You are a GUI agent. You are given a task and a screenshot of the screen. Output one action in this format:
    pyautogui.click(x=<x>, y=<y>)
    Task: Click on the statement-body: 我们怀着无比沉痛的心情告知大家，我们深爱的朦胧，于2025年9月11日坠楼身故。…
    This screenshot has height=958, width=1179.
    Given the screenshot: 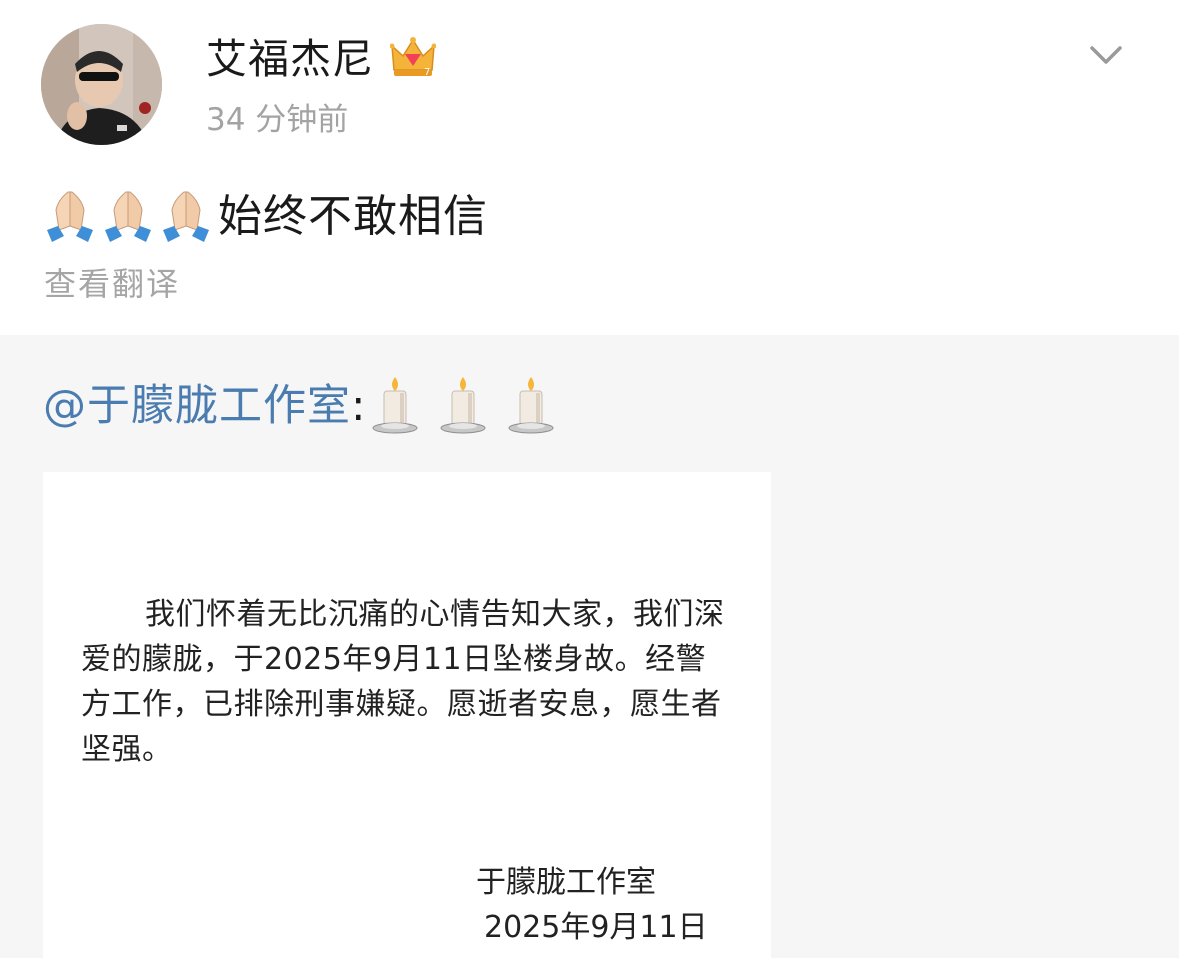 What is the action you would take?
    pyautogui.click(x=403, y=682)
    